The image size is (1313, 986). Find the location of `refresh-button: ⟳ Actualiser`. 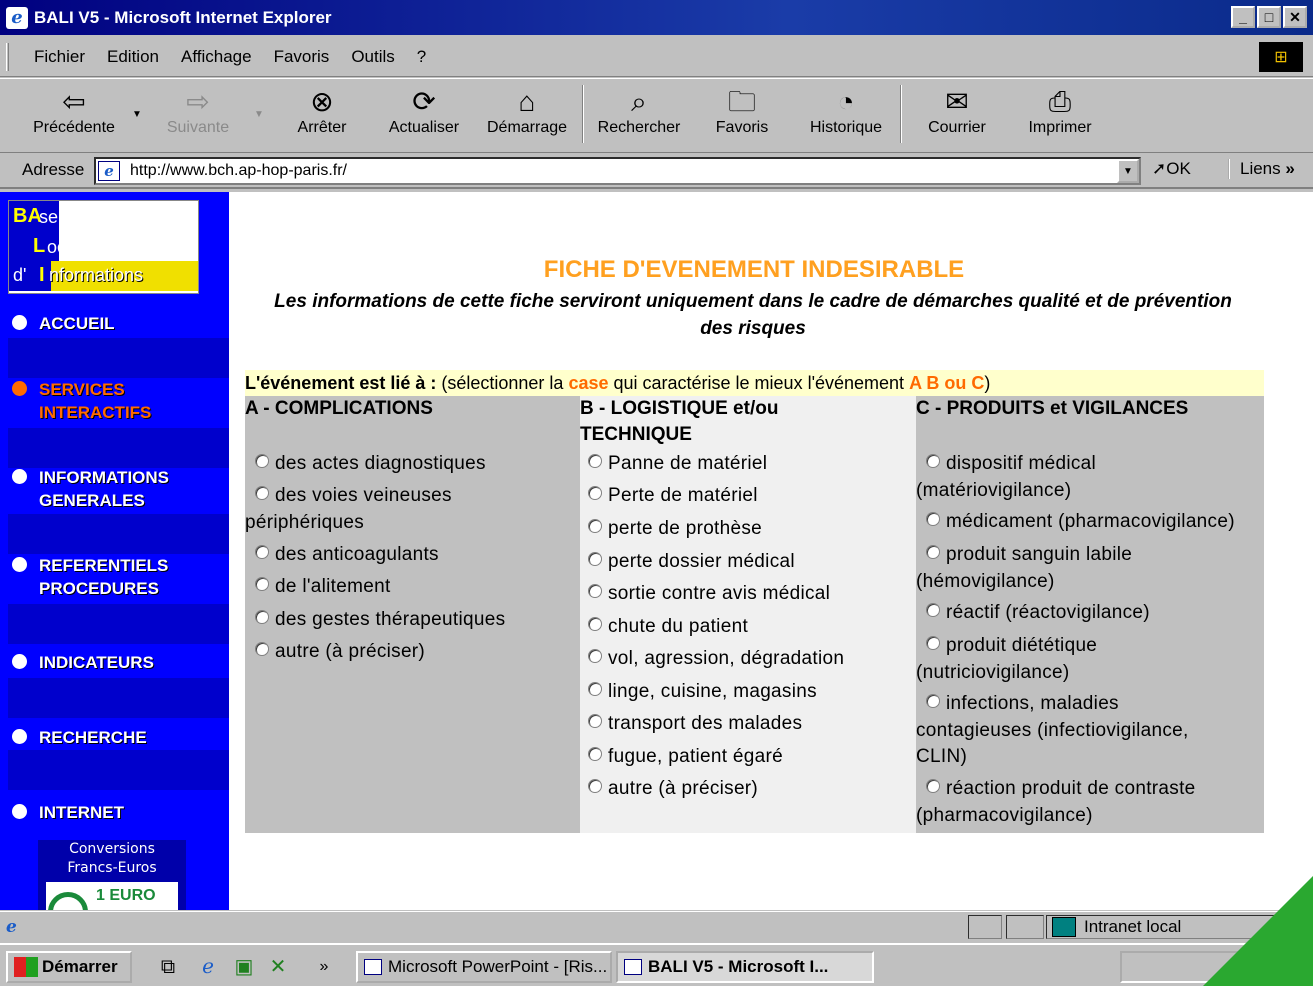

refresh-button: ⟳ Actualiser is located at coordinates (424, 115).